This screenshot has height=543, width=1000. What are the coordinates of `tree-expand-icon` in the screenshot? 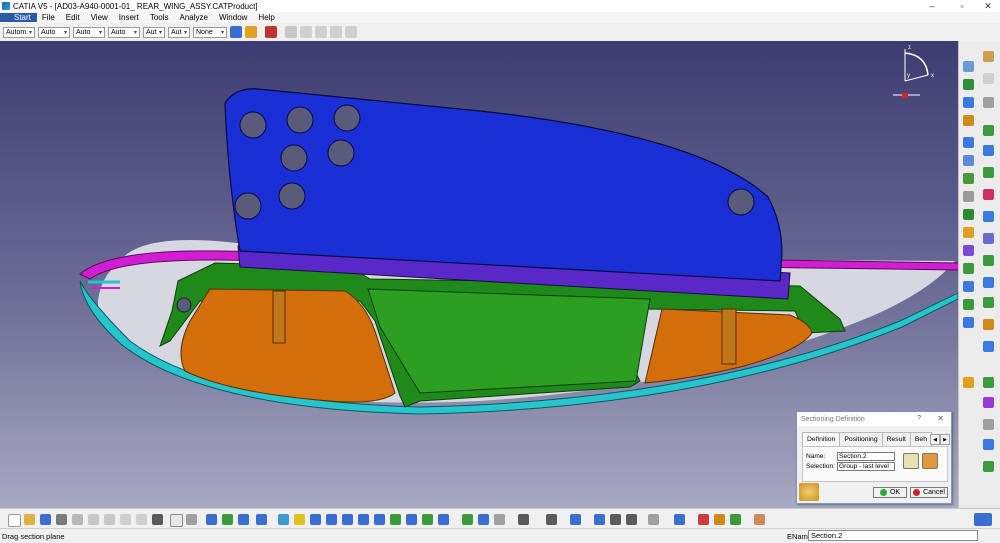 It's located at (227, 519).